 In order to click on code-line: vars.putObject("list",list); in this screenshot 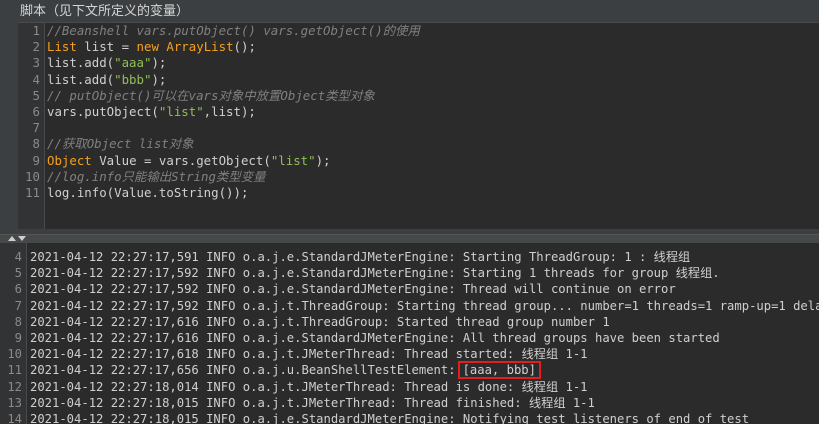, I will do `click(151, 112)`.